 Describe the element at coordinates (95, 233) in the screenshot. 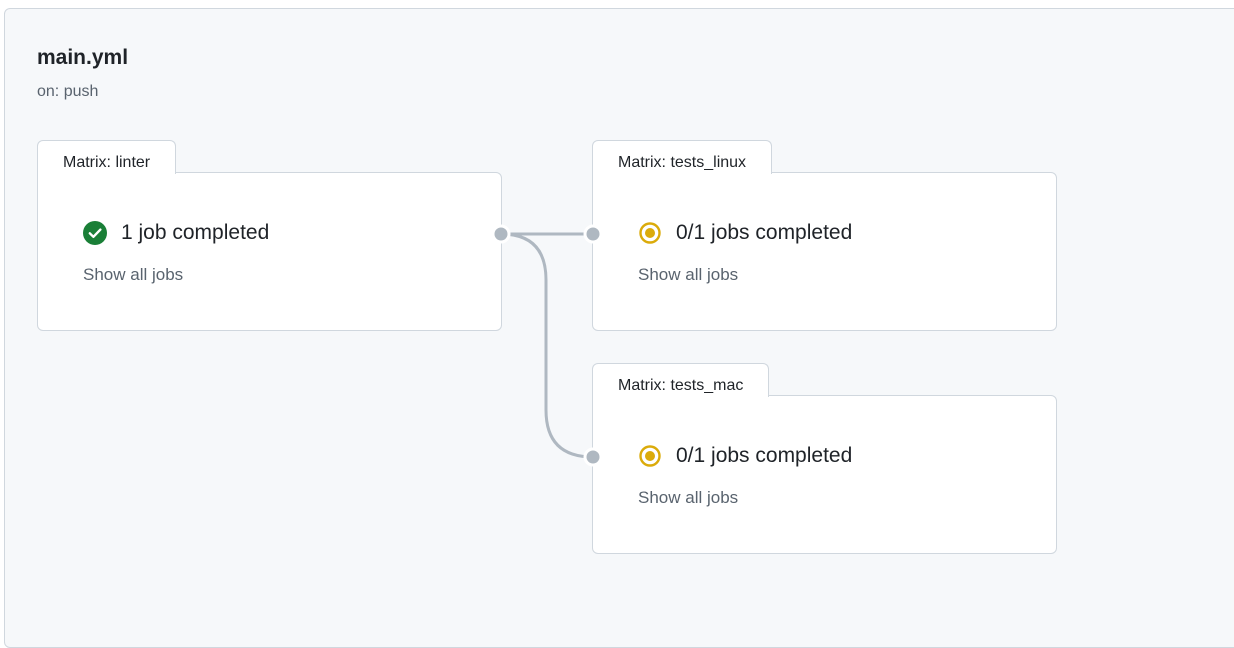

I see `check-circle-icon` at that location.